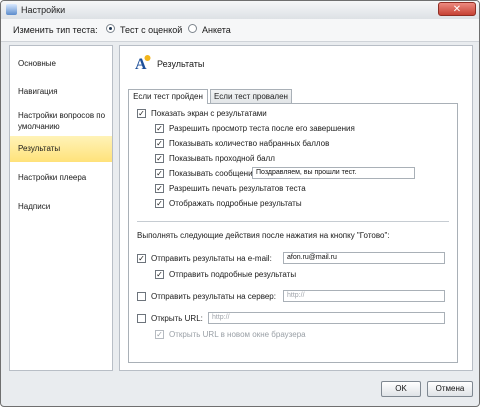 The width and height of the screenshot is (480, 407). I want to click on message-input: Поздравляем, вы прошли тест., so click(333, 173).